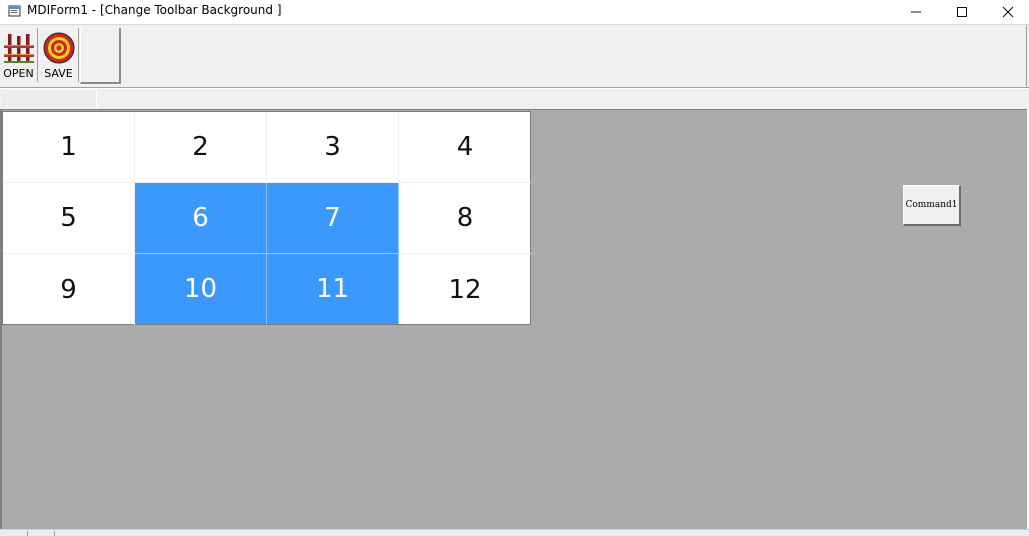  What do you see at coordinates (932, 205) in the screenshot?
I see `command1-button: Command1` at bounding box center [932, 205].